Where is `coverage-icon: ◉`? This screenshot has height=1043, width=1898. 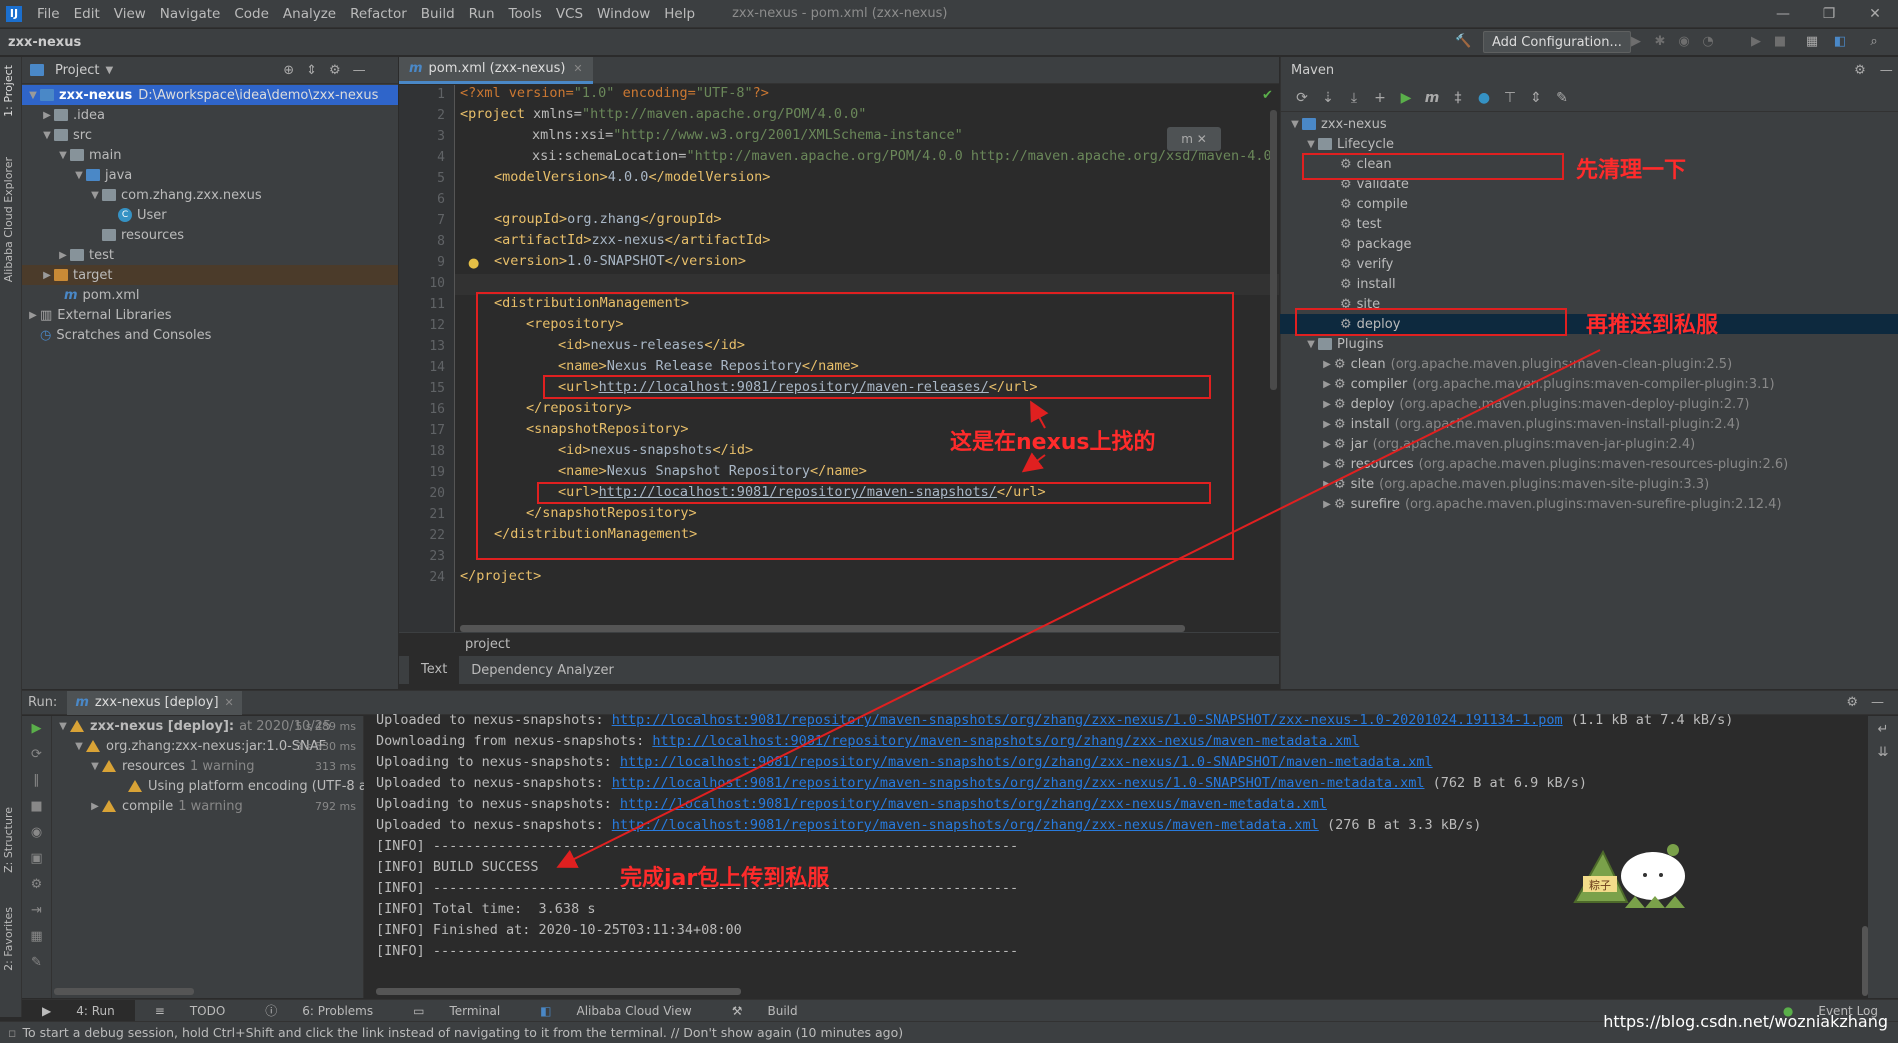
coverage-icon: ◉ is located at coordinates (1684, 42).